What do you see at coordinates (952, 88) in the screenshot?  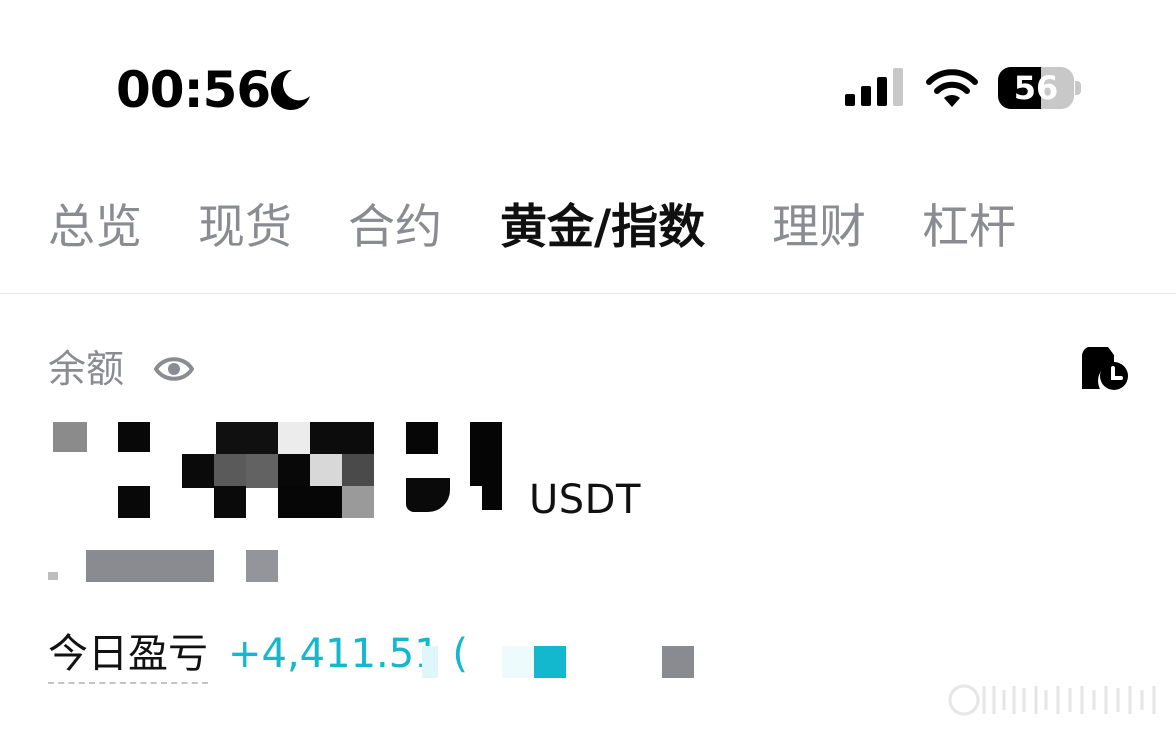 I see `wifi-icon` at bounding box center [952, 88].